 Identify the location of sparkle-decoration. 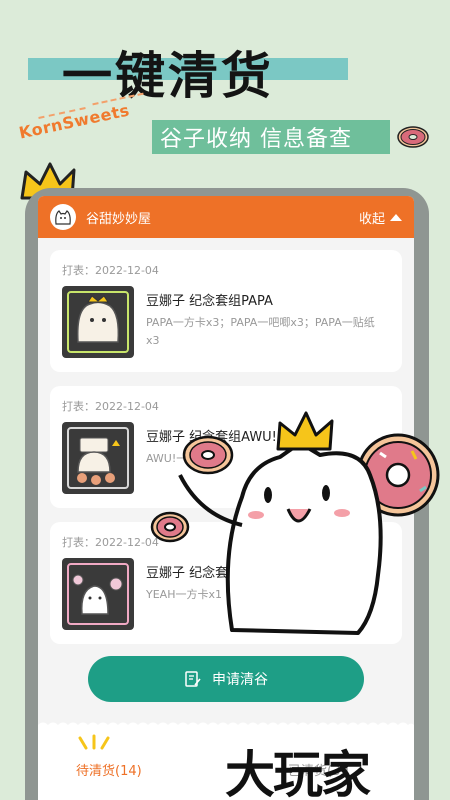
(94, 742).